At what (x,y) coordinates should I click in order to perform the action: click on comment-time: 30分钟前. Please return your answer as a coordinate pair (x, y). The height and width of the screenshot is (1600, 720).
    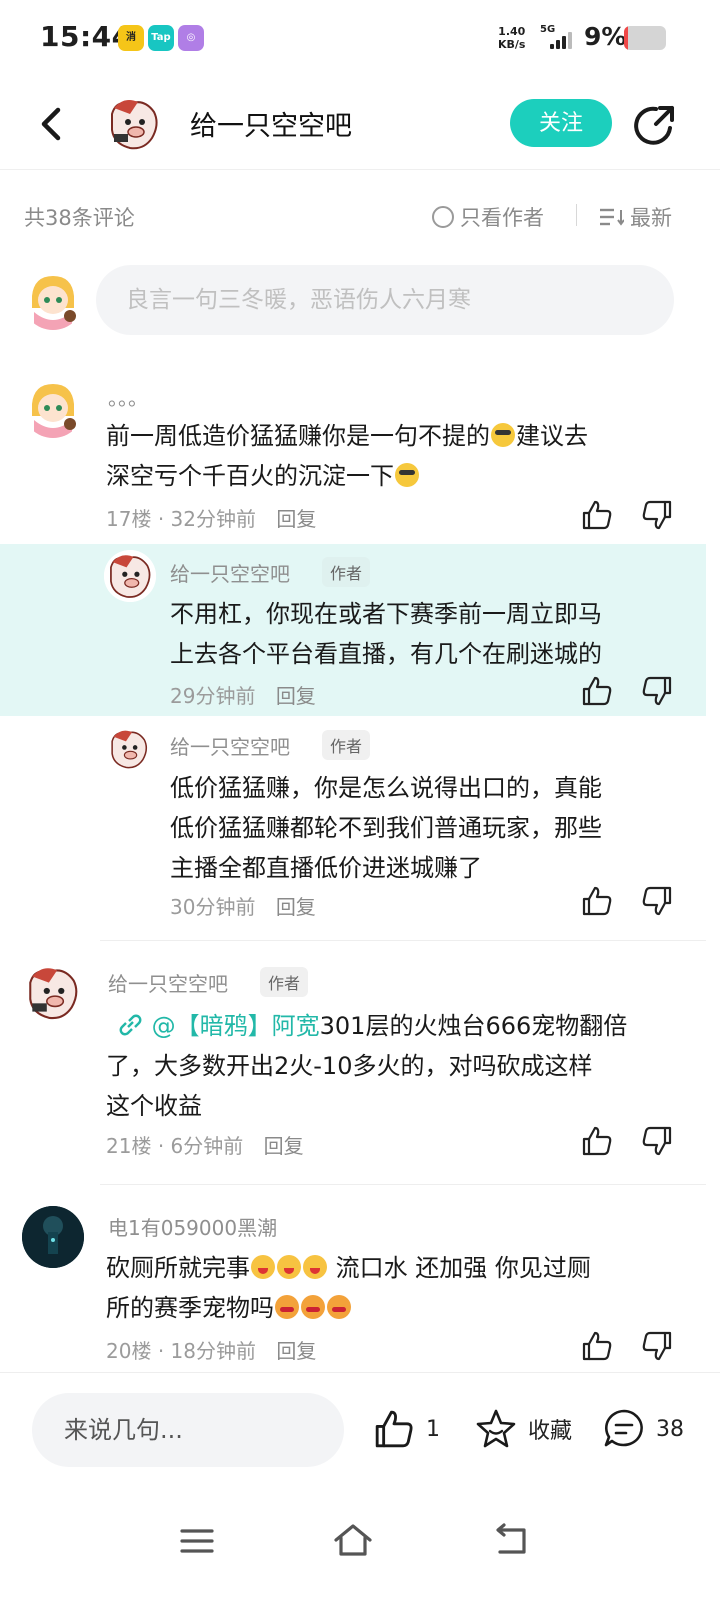
    Looking at the image, I should click on (213, 907).